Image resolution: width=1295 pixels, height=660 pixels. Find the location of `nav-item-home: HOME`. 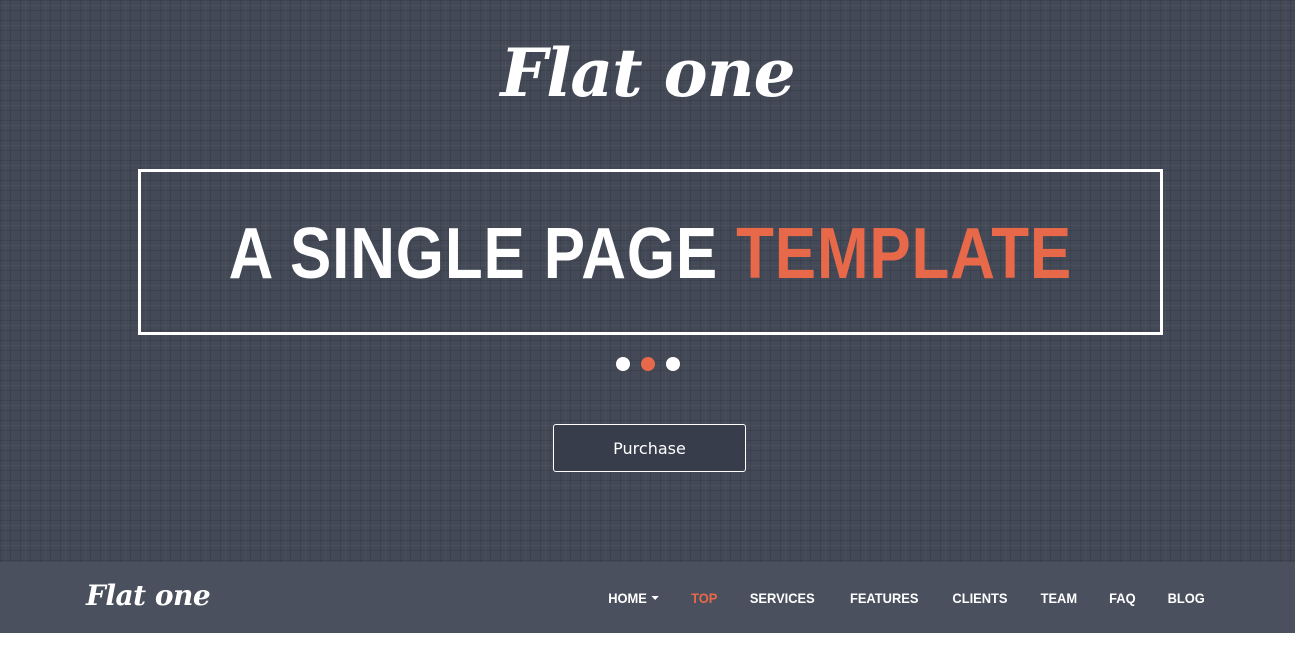

nav-item-home: HOME is located at coordinates (633, 598).